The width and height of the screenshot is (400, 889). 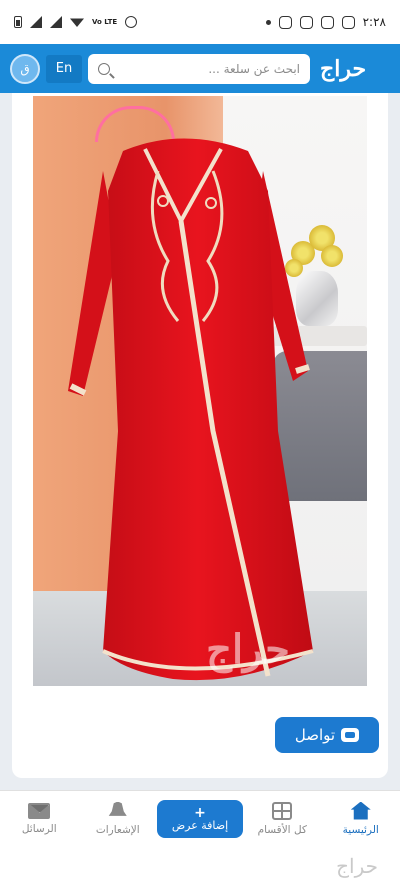 I want to click on language-toggle-button: En, so click(x=64, y=68).